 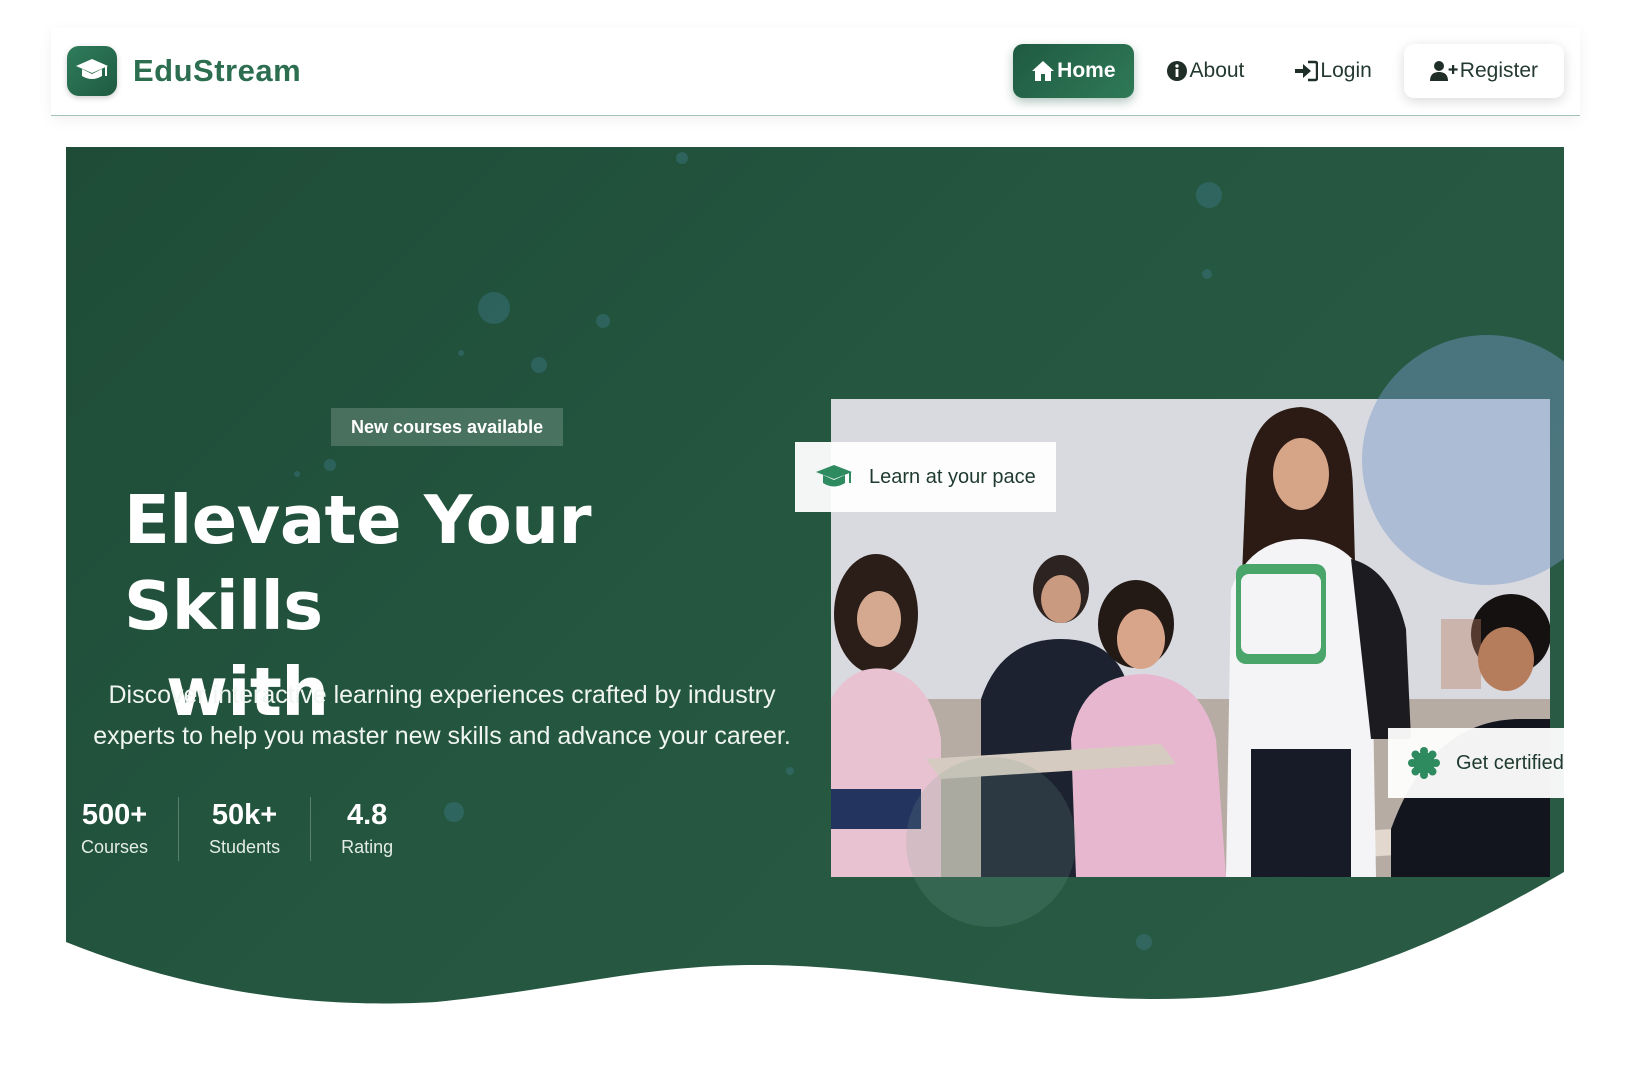 What do you see at coordinates (1346, 70) in the screenshot?
I see `nav-login-label: Login` at bounding box center [1346, 70].